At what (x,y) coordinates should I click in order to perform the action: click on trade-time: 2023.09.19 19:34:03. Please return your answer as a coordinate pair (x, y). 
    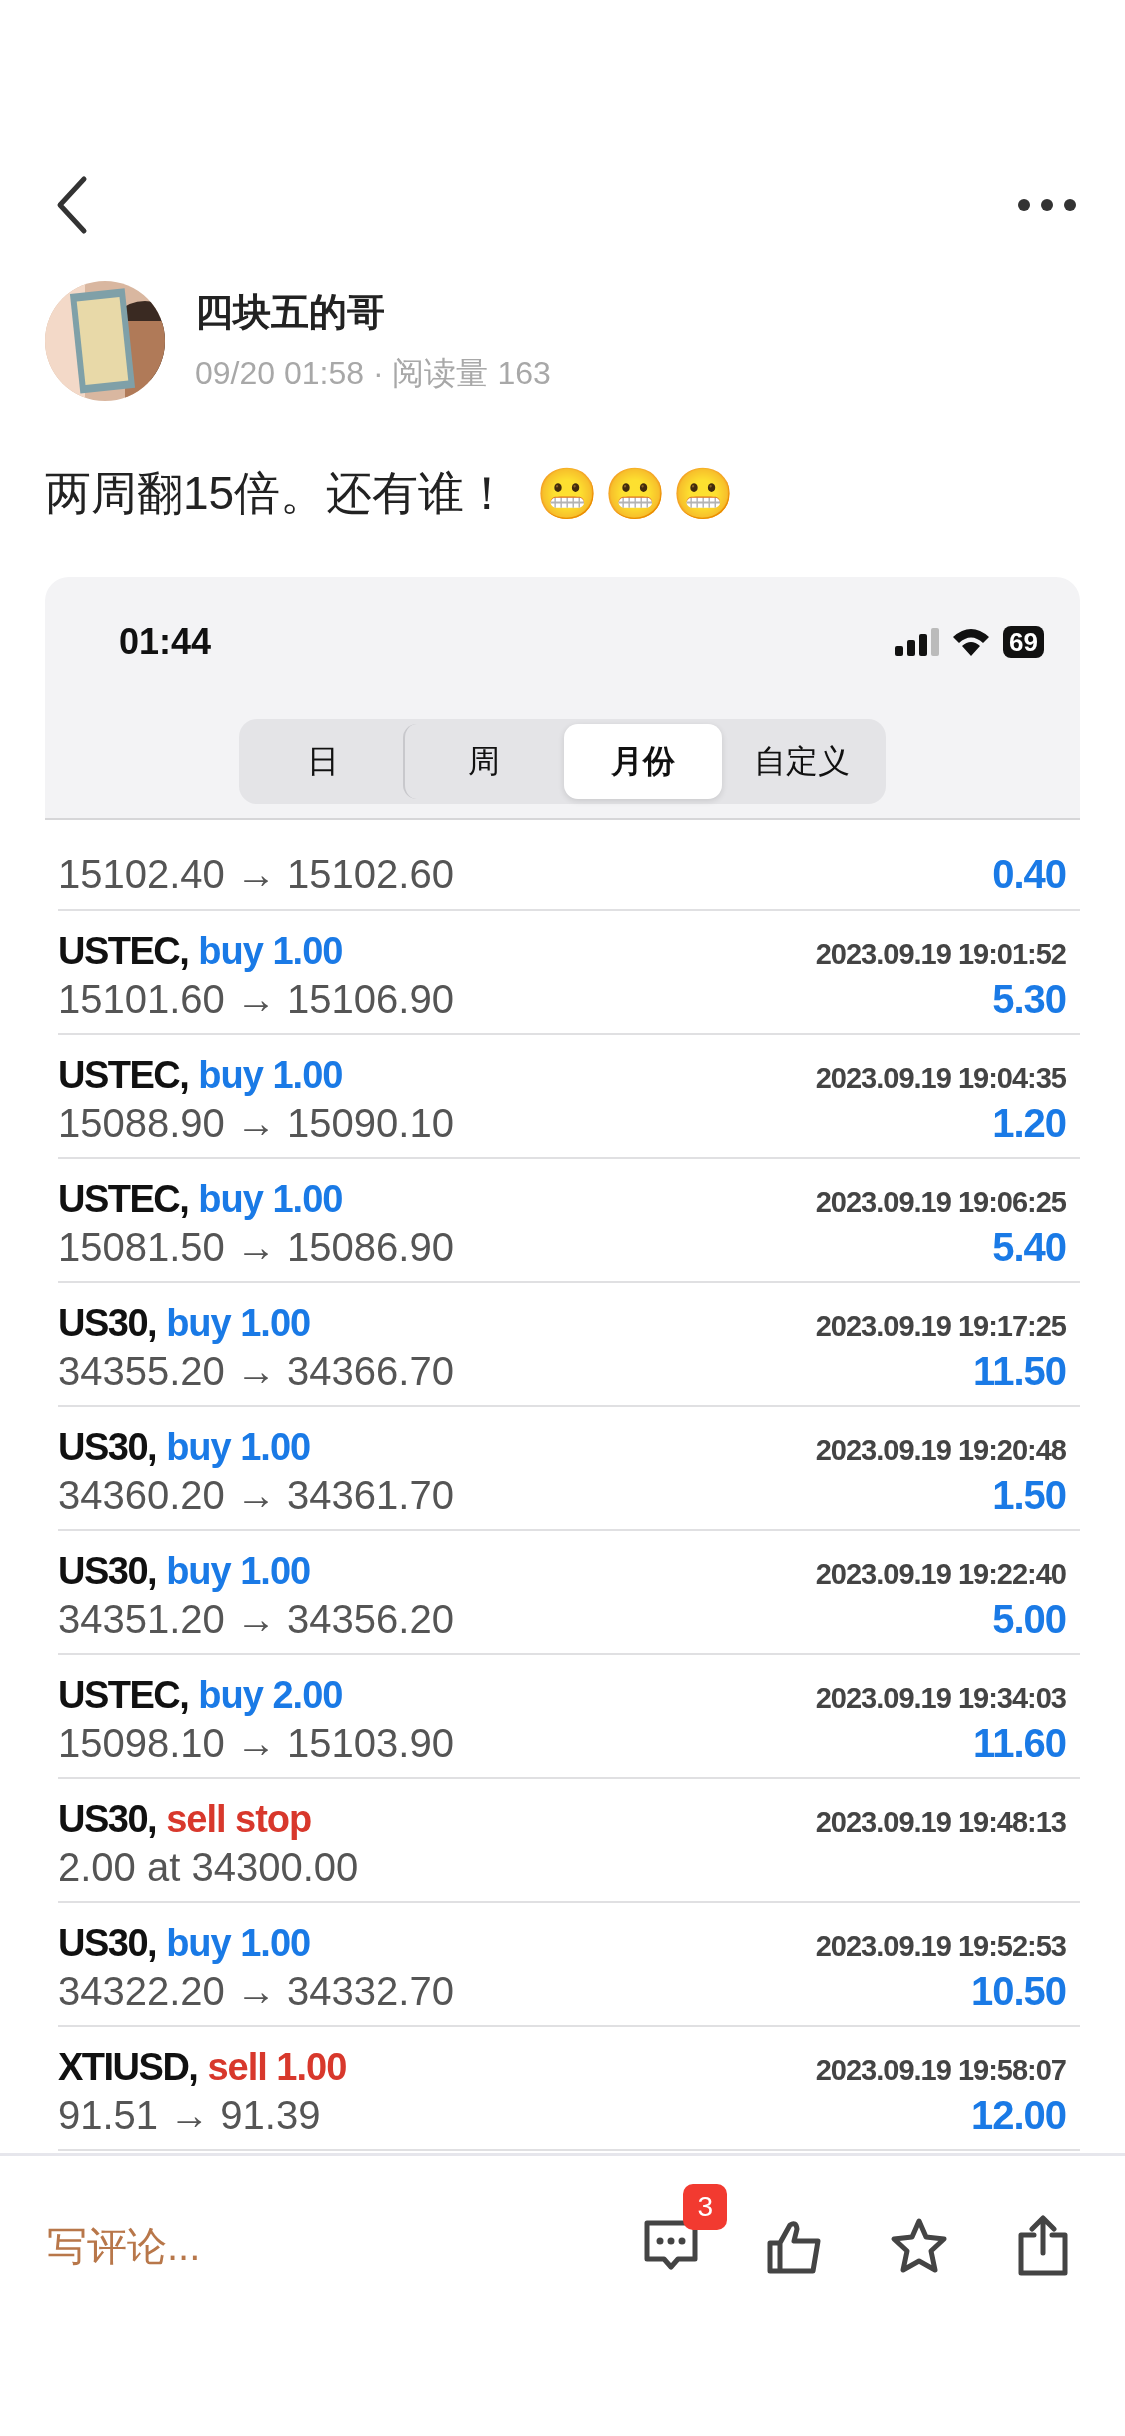
    Looking at the image, I should click on (940, 1698).